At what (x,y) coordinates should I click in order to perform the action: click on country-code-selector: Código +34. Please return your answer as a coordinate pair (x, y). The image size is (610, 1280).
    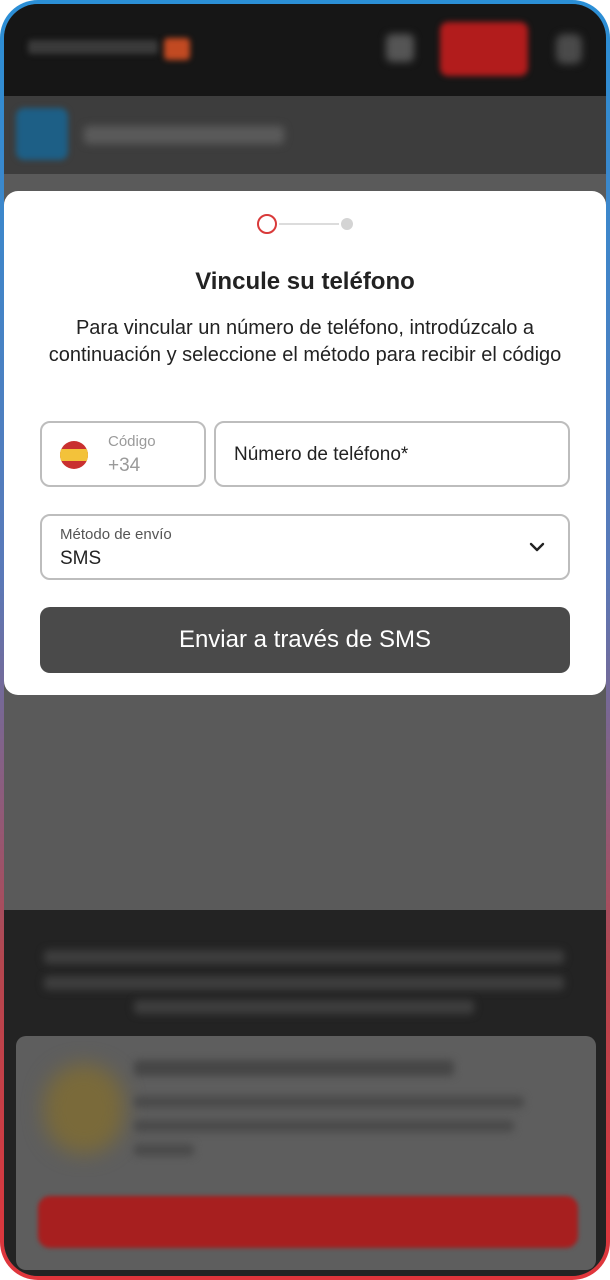
    Looking at the image, I should click on (123, 454).